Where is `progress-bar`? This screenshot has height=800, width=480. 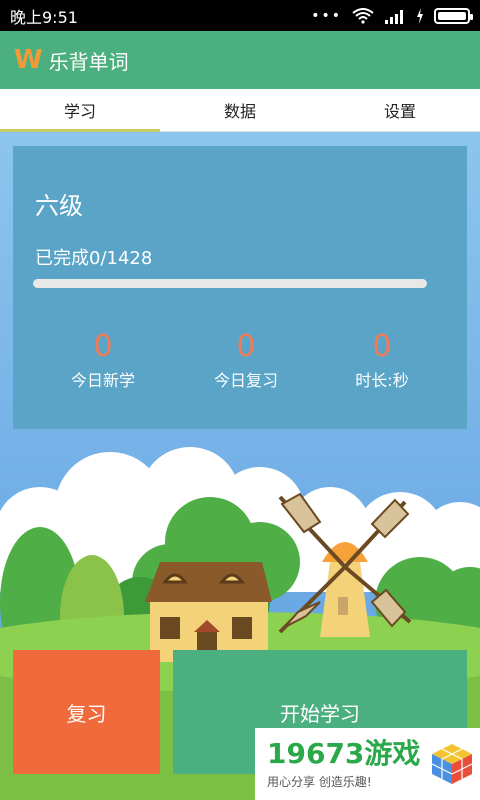
progress-bar is located at coordinates (230, 283).